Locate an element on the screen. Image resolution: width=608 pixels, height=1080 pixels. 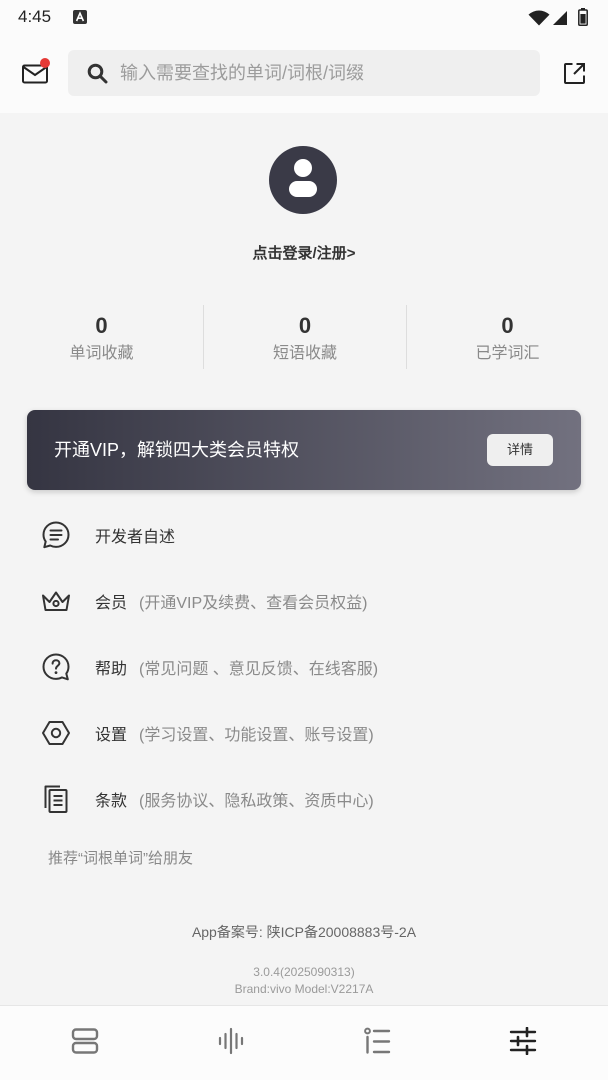
menu-item-terms: 条款 (服务协议、隐私政策、资质中心) is located at coordinates (304, 799).